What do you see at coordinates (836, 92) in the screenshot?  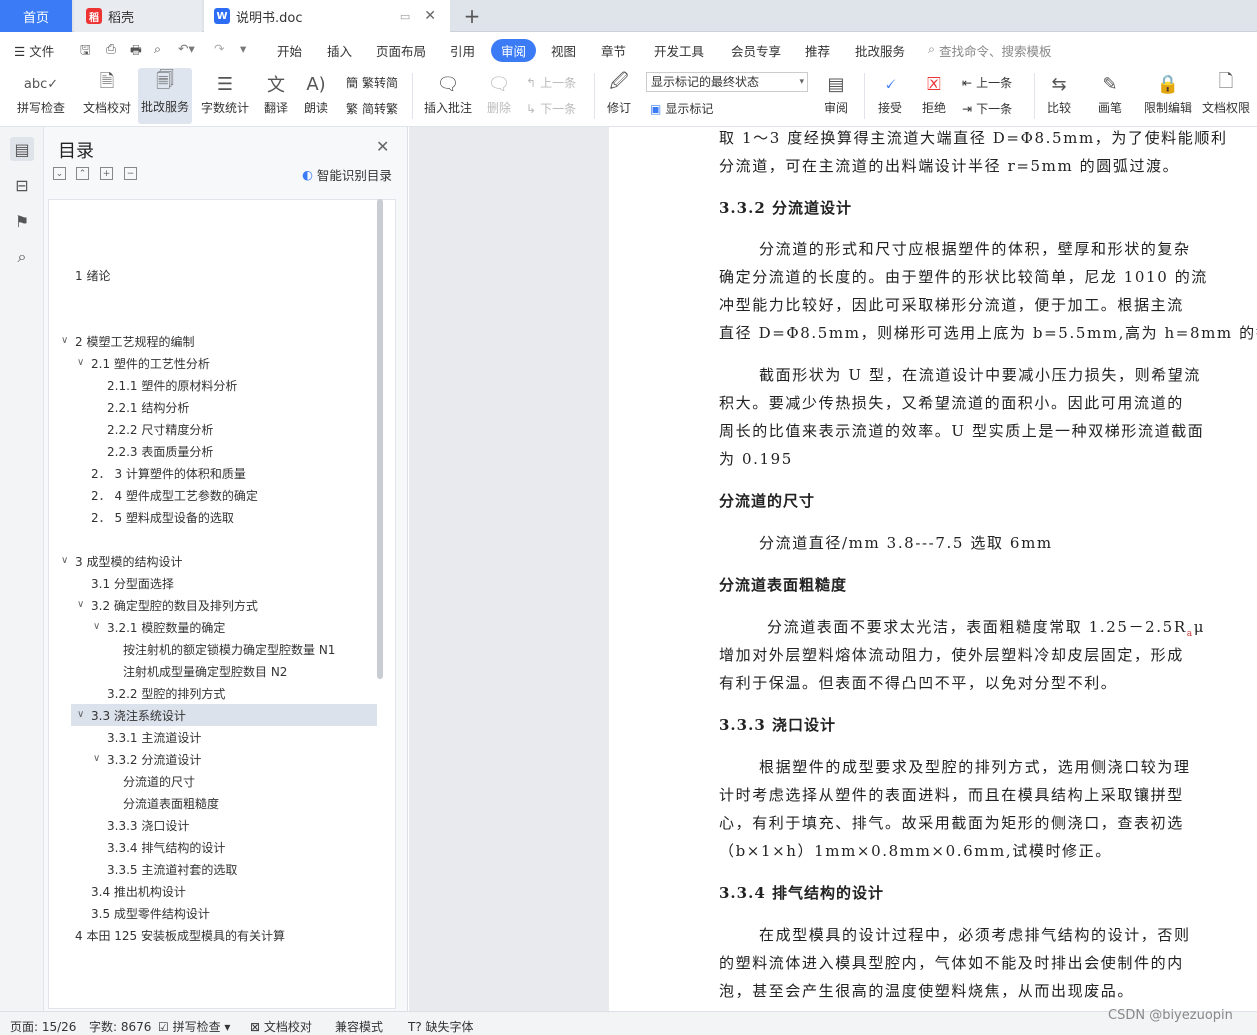 I see `review-pane-button: ▤ 审阅` at bounding box center [836, 92].